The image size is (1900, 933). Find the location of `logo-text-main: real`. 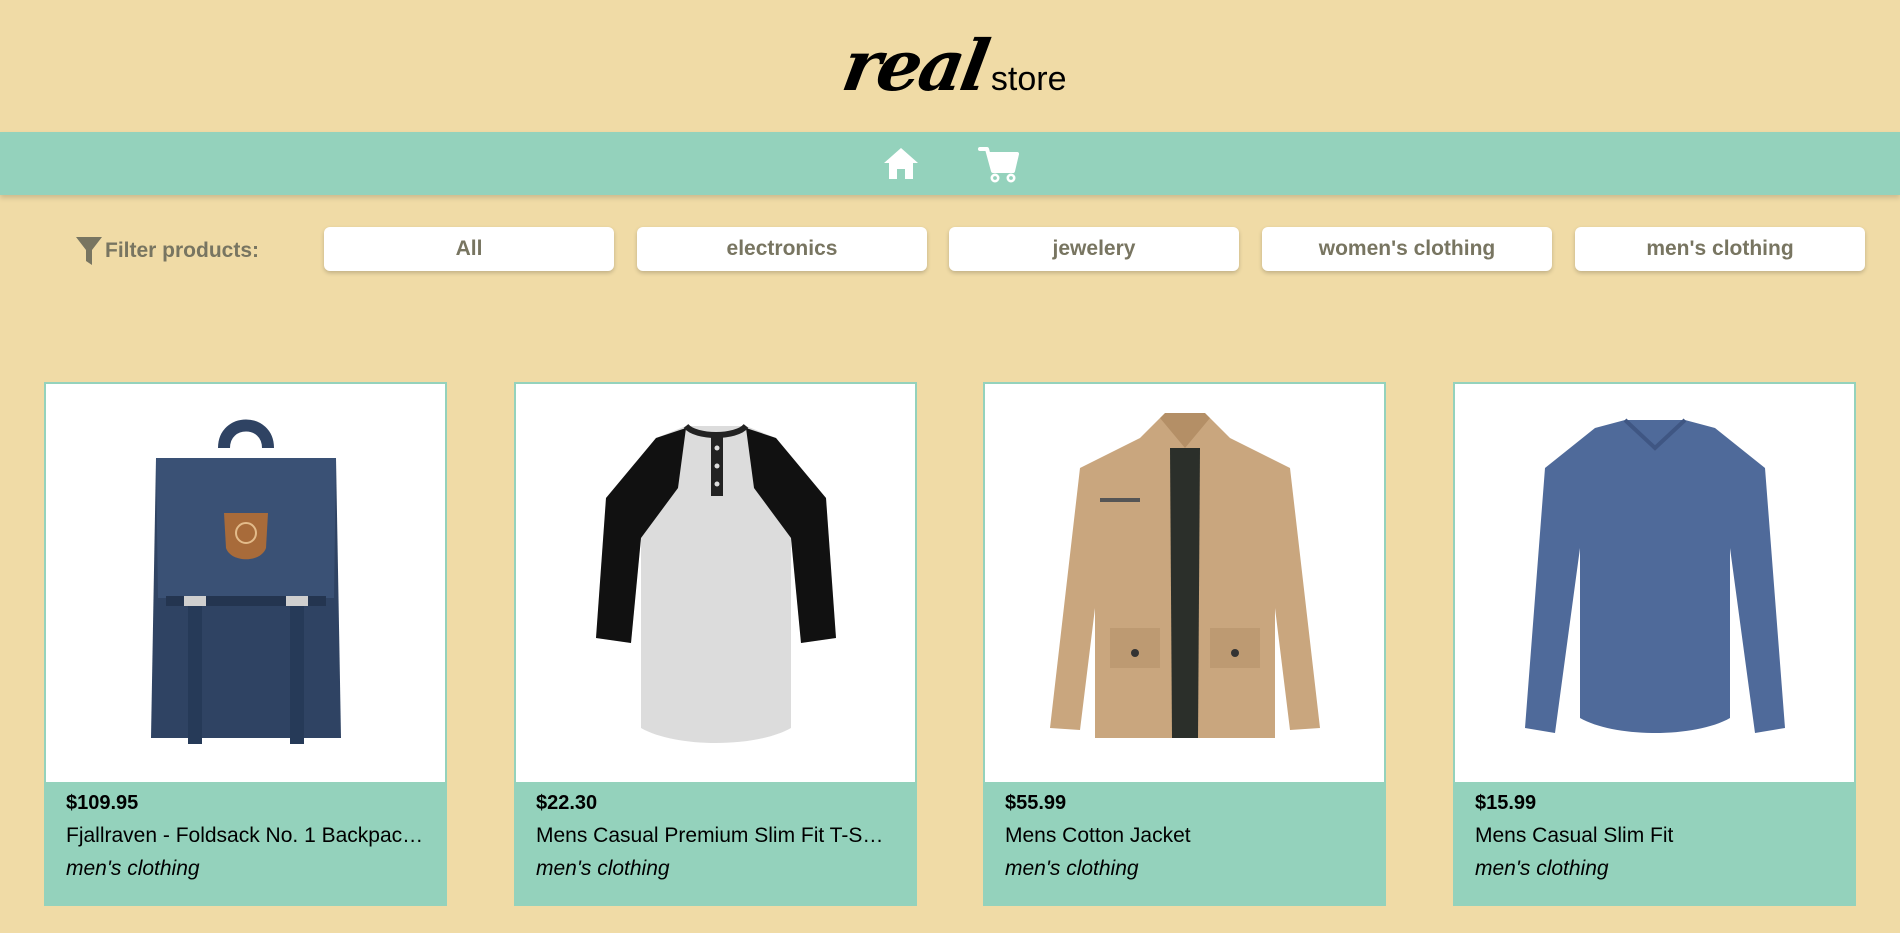

logo-text-main: real is located at coordinates (914, 65).